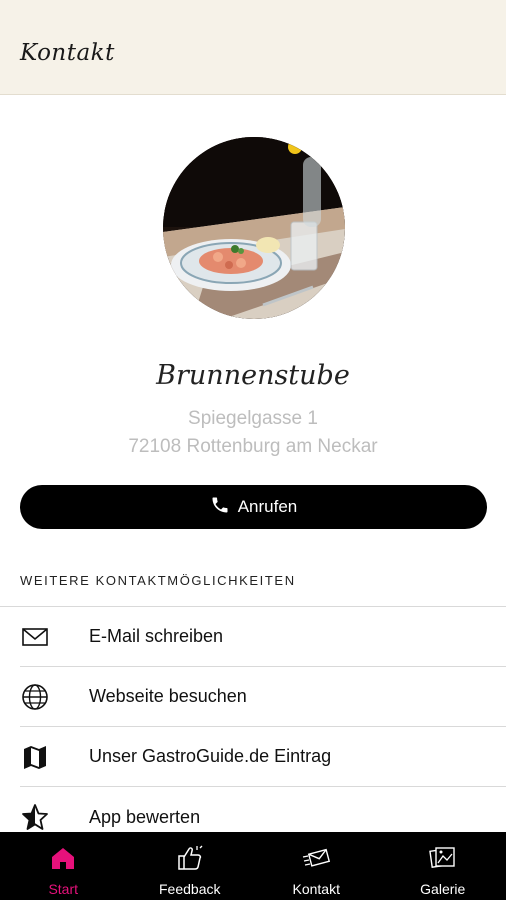 The image size is (506, 900). I want to click on contact-item-label: E-Mail schreiben, so click(156, 636).